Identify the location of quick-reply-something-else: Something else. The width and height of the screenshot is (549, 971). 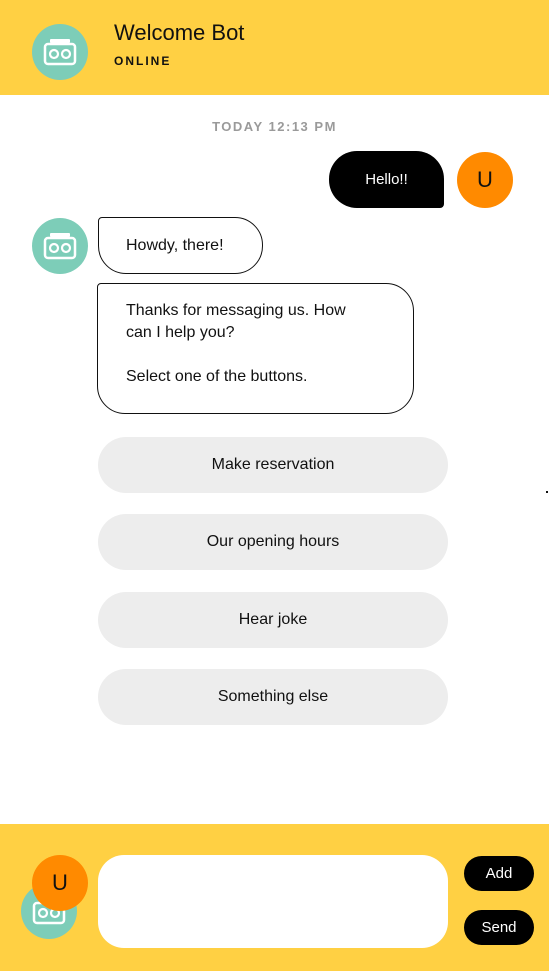
(273, 697).